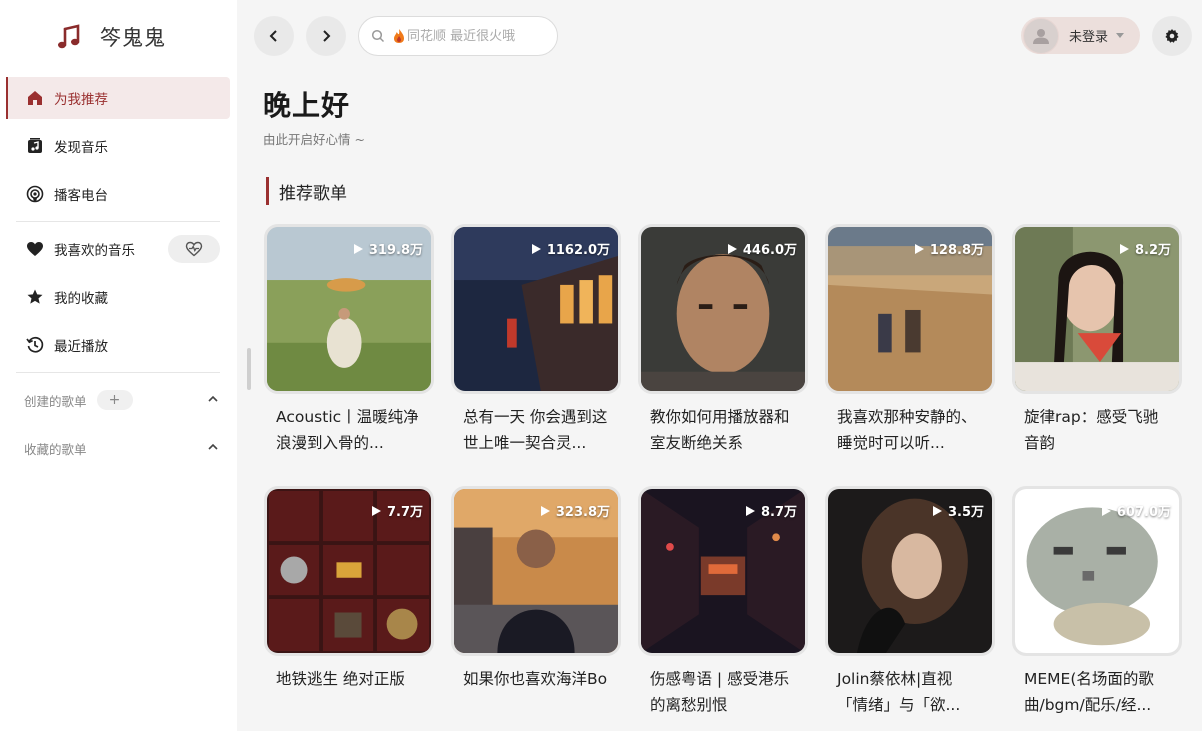 The height and width of the screenshot is (731, 1202). I want to click on playlist-cover: 446.0万, so click(723, 309).